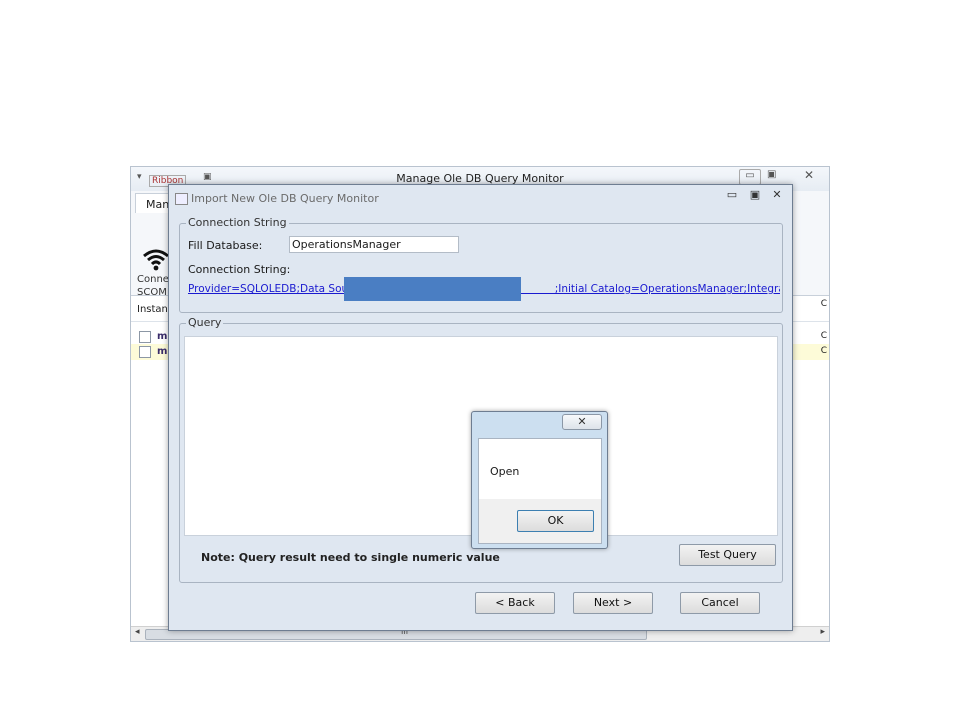 This screenshot has width=960, height=720. Describe the element at coordinates (239, 269) in the screenshot. I see `connection-string-label: Connection String:` at that location.